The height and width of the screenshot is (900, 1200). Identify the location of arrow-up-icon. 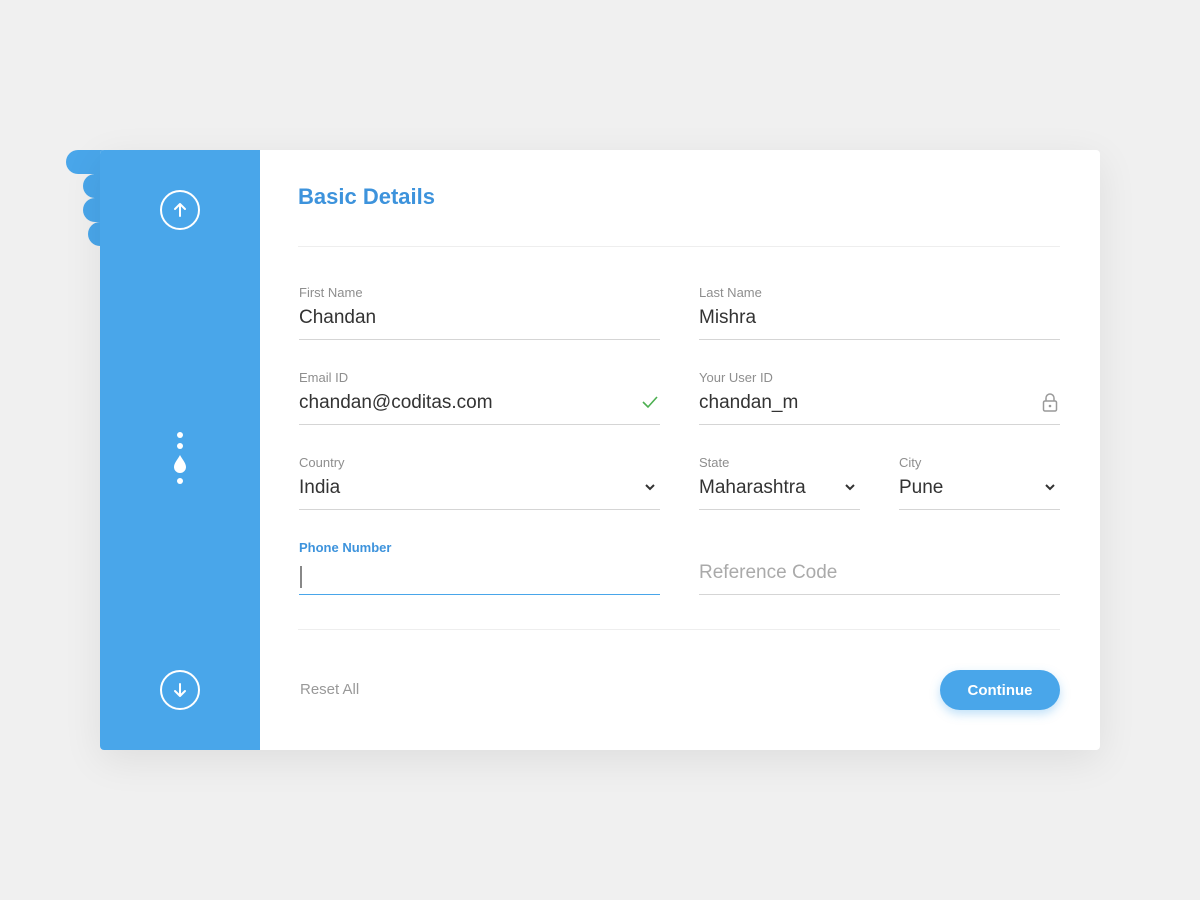
(180, 210).